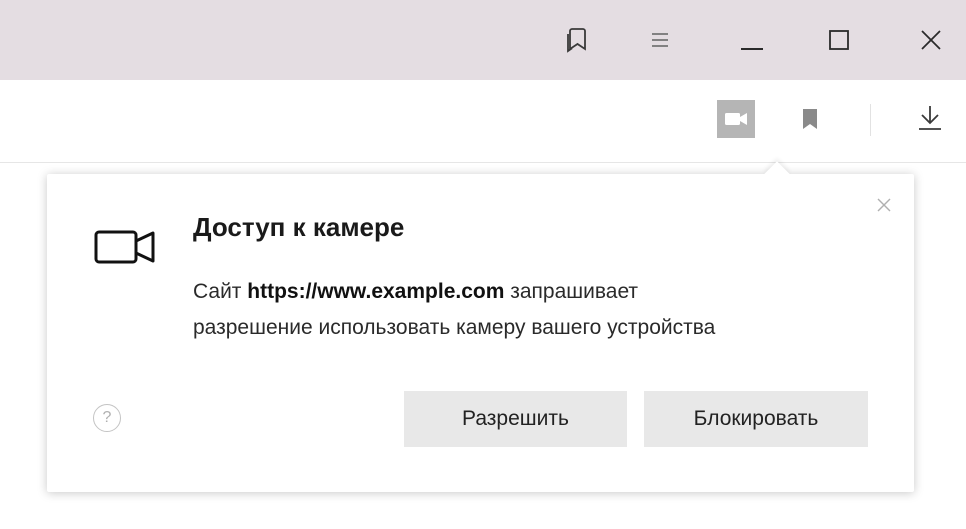 This screenshot has width=966, height=529. I want to click on bookmark-icon, so click(810, 119).